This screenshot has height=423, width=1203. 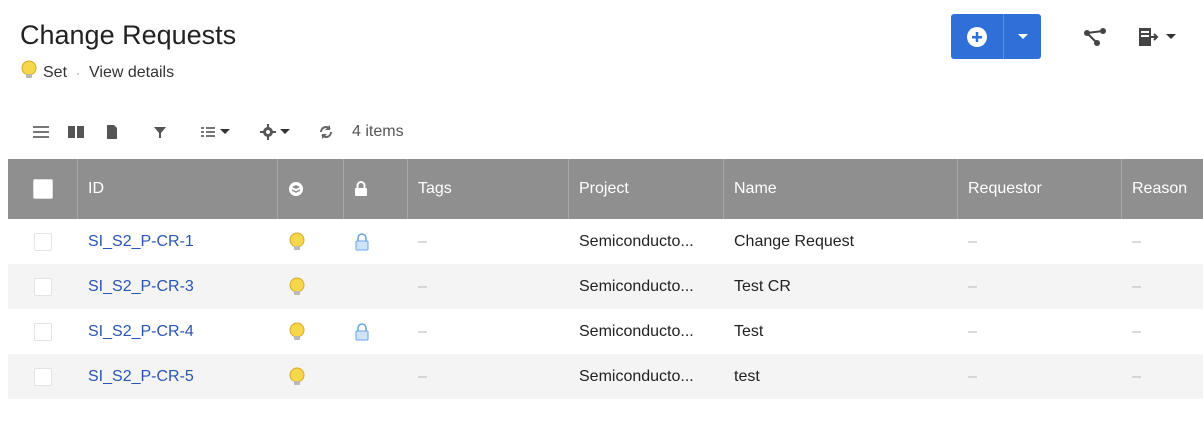 I want to click on table-row: SI_S2_P-CR-5 – Semiconducto... test – –, so click(x=605, y=376).